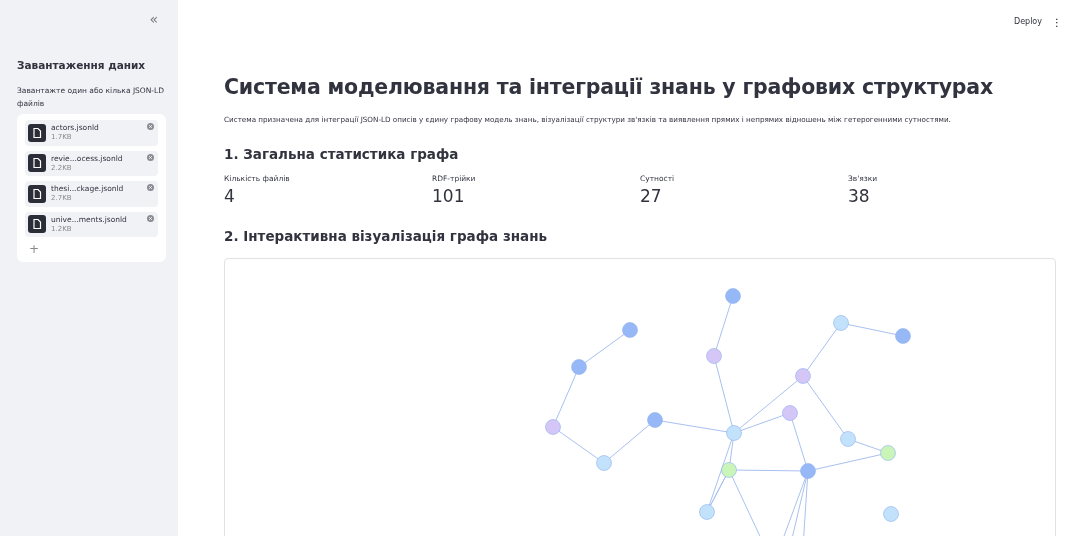  I want to click on deploy-button: Deploy, so click(1028, 22).